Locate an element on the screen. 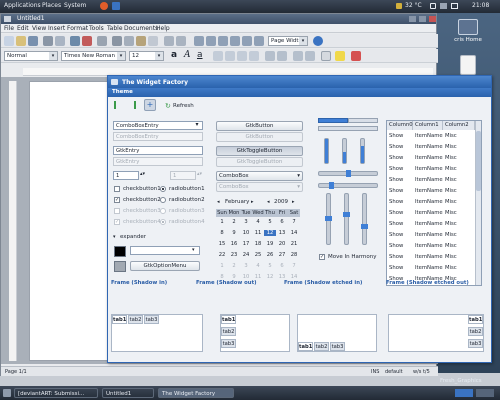  tree-column-header: Column2 is located at coordinates (459, 125).